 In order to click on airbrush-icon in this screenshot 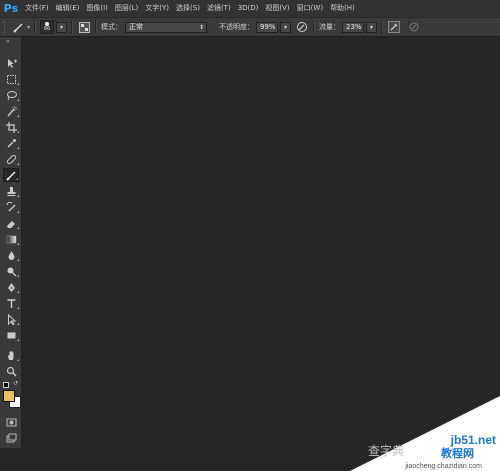, I will do `click(394, 27)`.